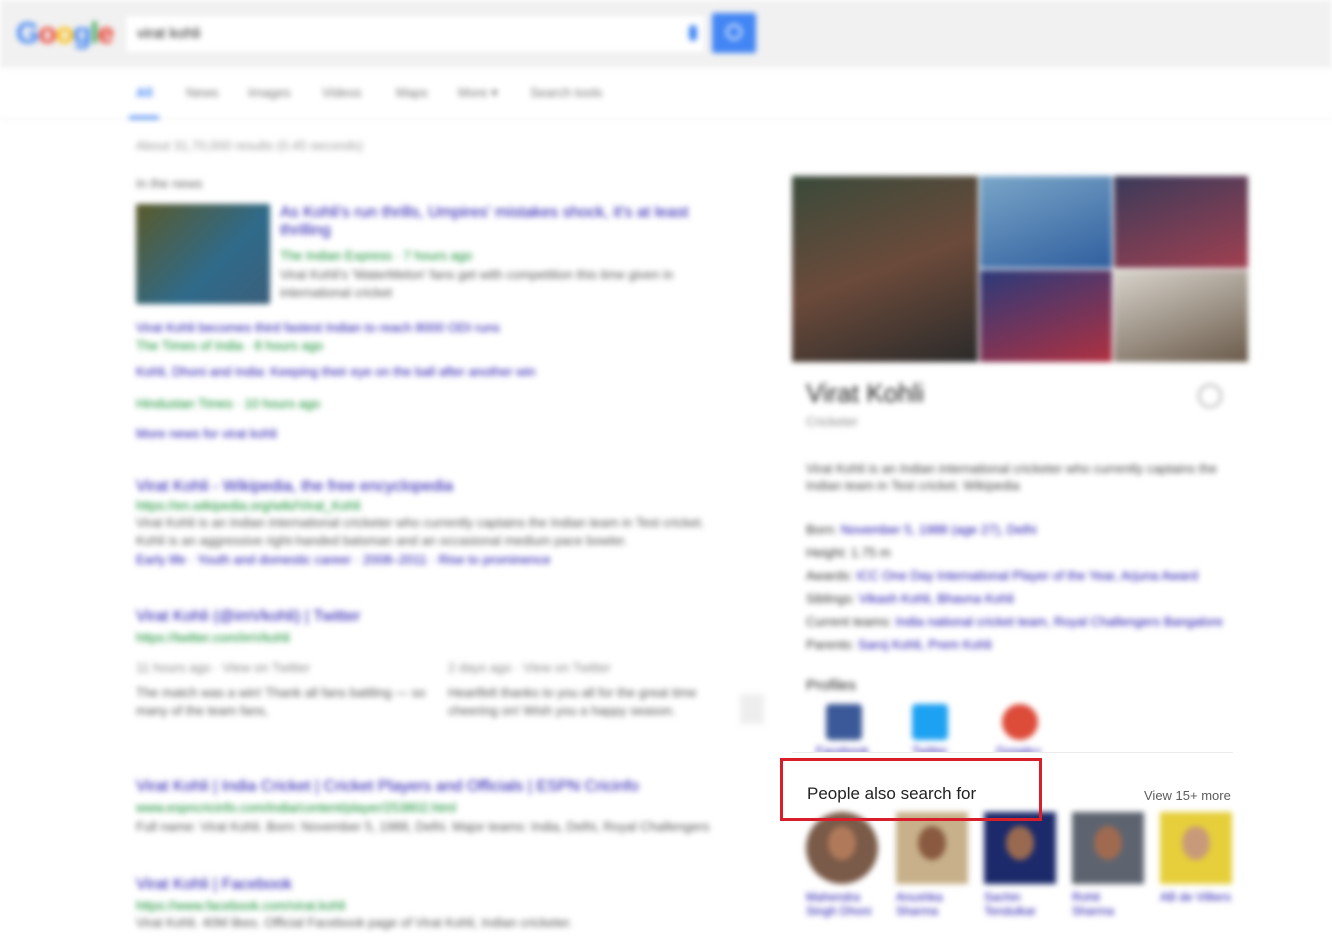 The width and height of the screenshot is (1332, 951). Describe the element at coordinates (342, 92) in the screenshot. I see `tab-videos: Videos` at that location.